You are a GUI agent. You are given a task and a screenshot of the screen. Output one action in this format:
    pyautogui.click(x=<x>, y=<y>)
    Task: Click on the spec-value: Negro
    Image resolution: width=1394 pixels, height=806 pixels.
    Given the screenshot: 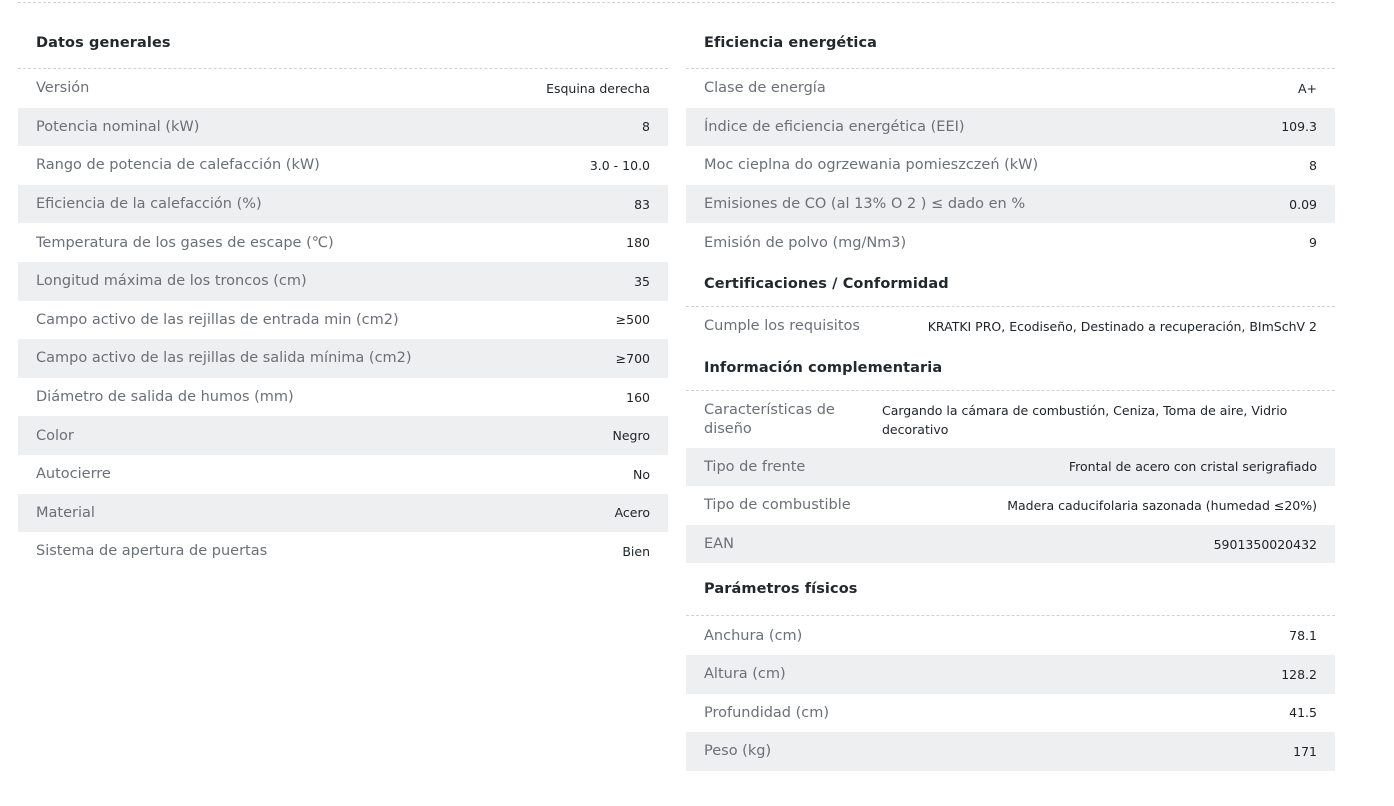 What is the action you would take?
    pyautogui.click(x=631, y=436)
    